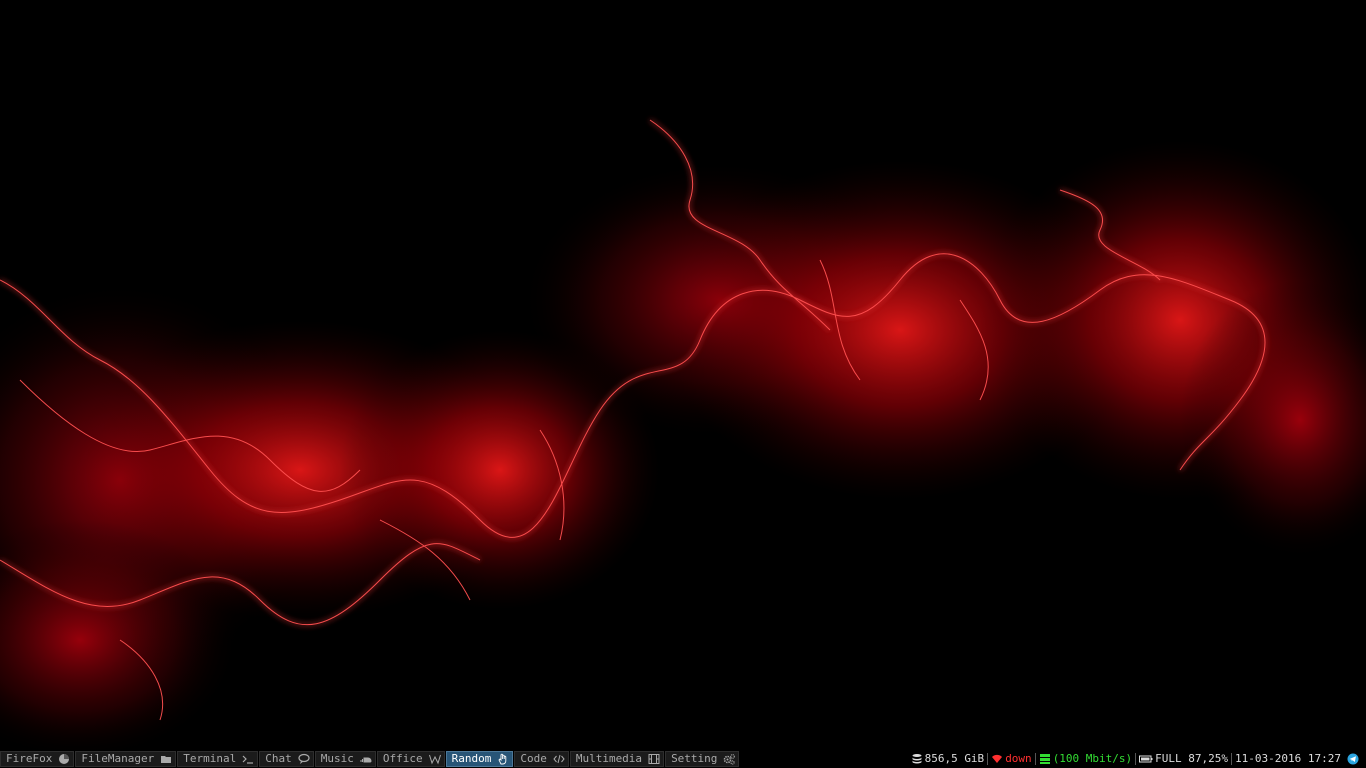 This screenshot has width=1366, height=768. I want to click on workspace-music: Music, so click(345, 759).